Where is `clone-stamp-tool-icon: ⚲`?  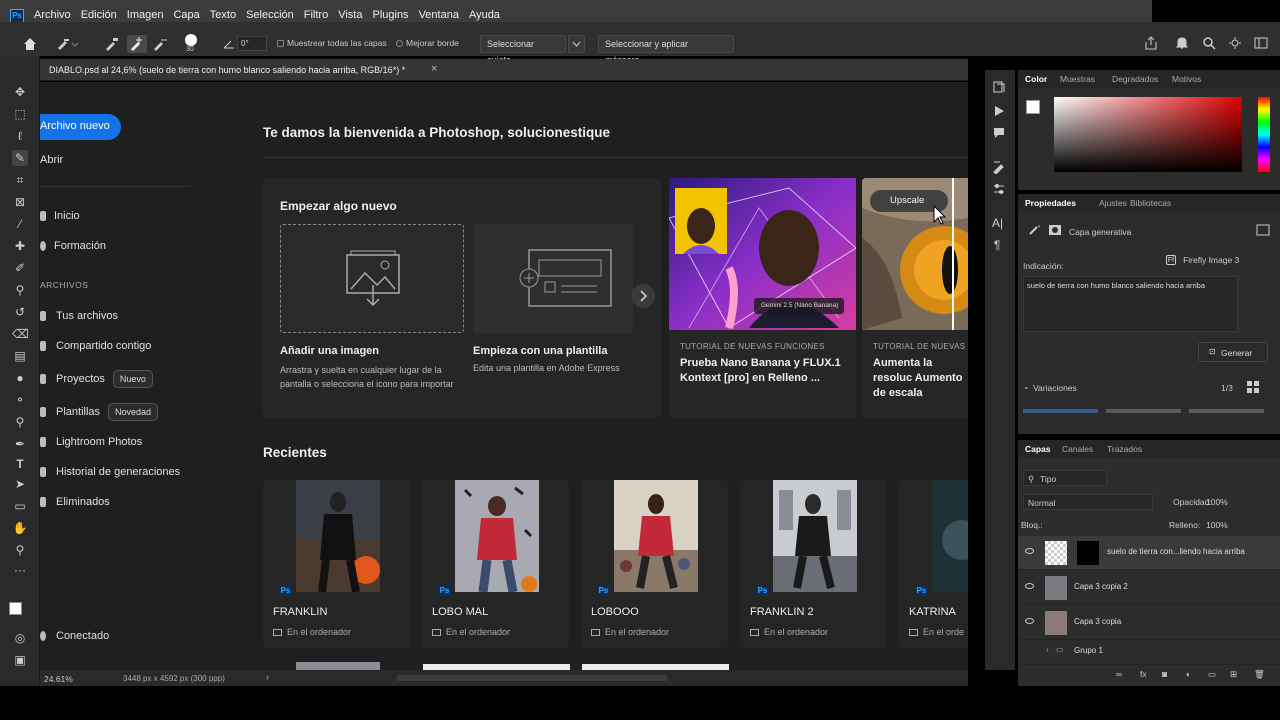
clone-stamp-tool-icon: ⚲ is located at coordinates (20, 290).